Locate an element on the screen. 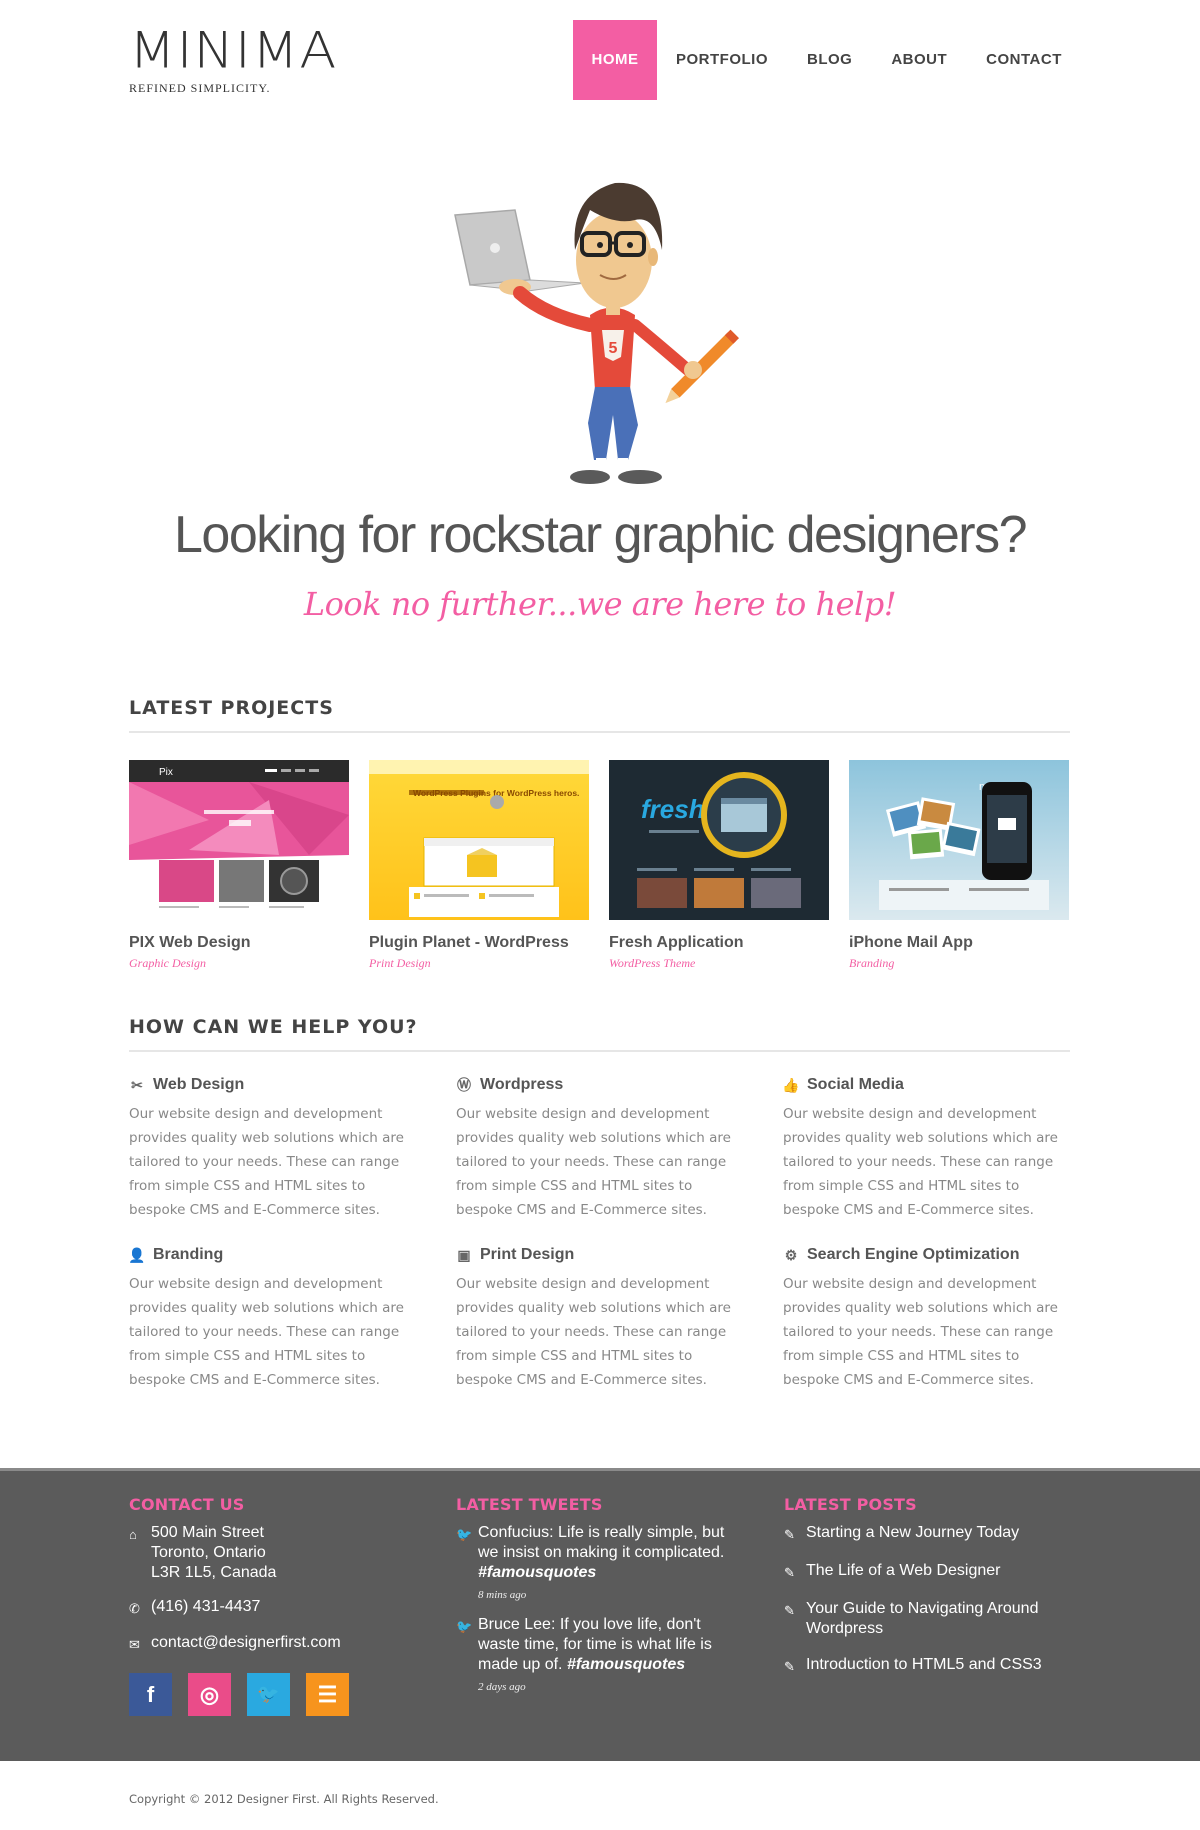 The image size is (1200, 1830). social-links: f ◎ 🐦 ☰ is located at coordinates (274, 1694).